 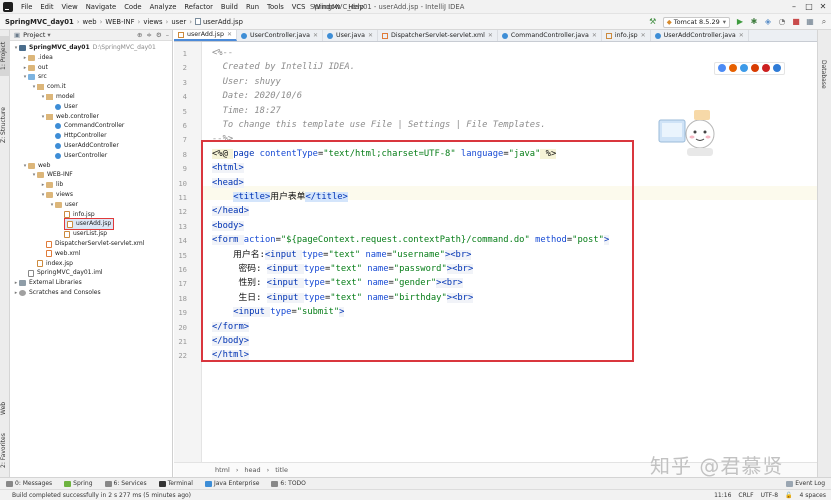 I want to click on crumb-views: views, so click(x=152, y=22).